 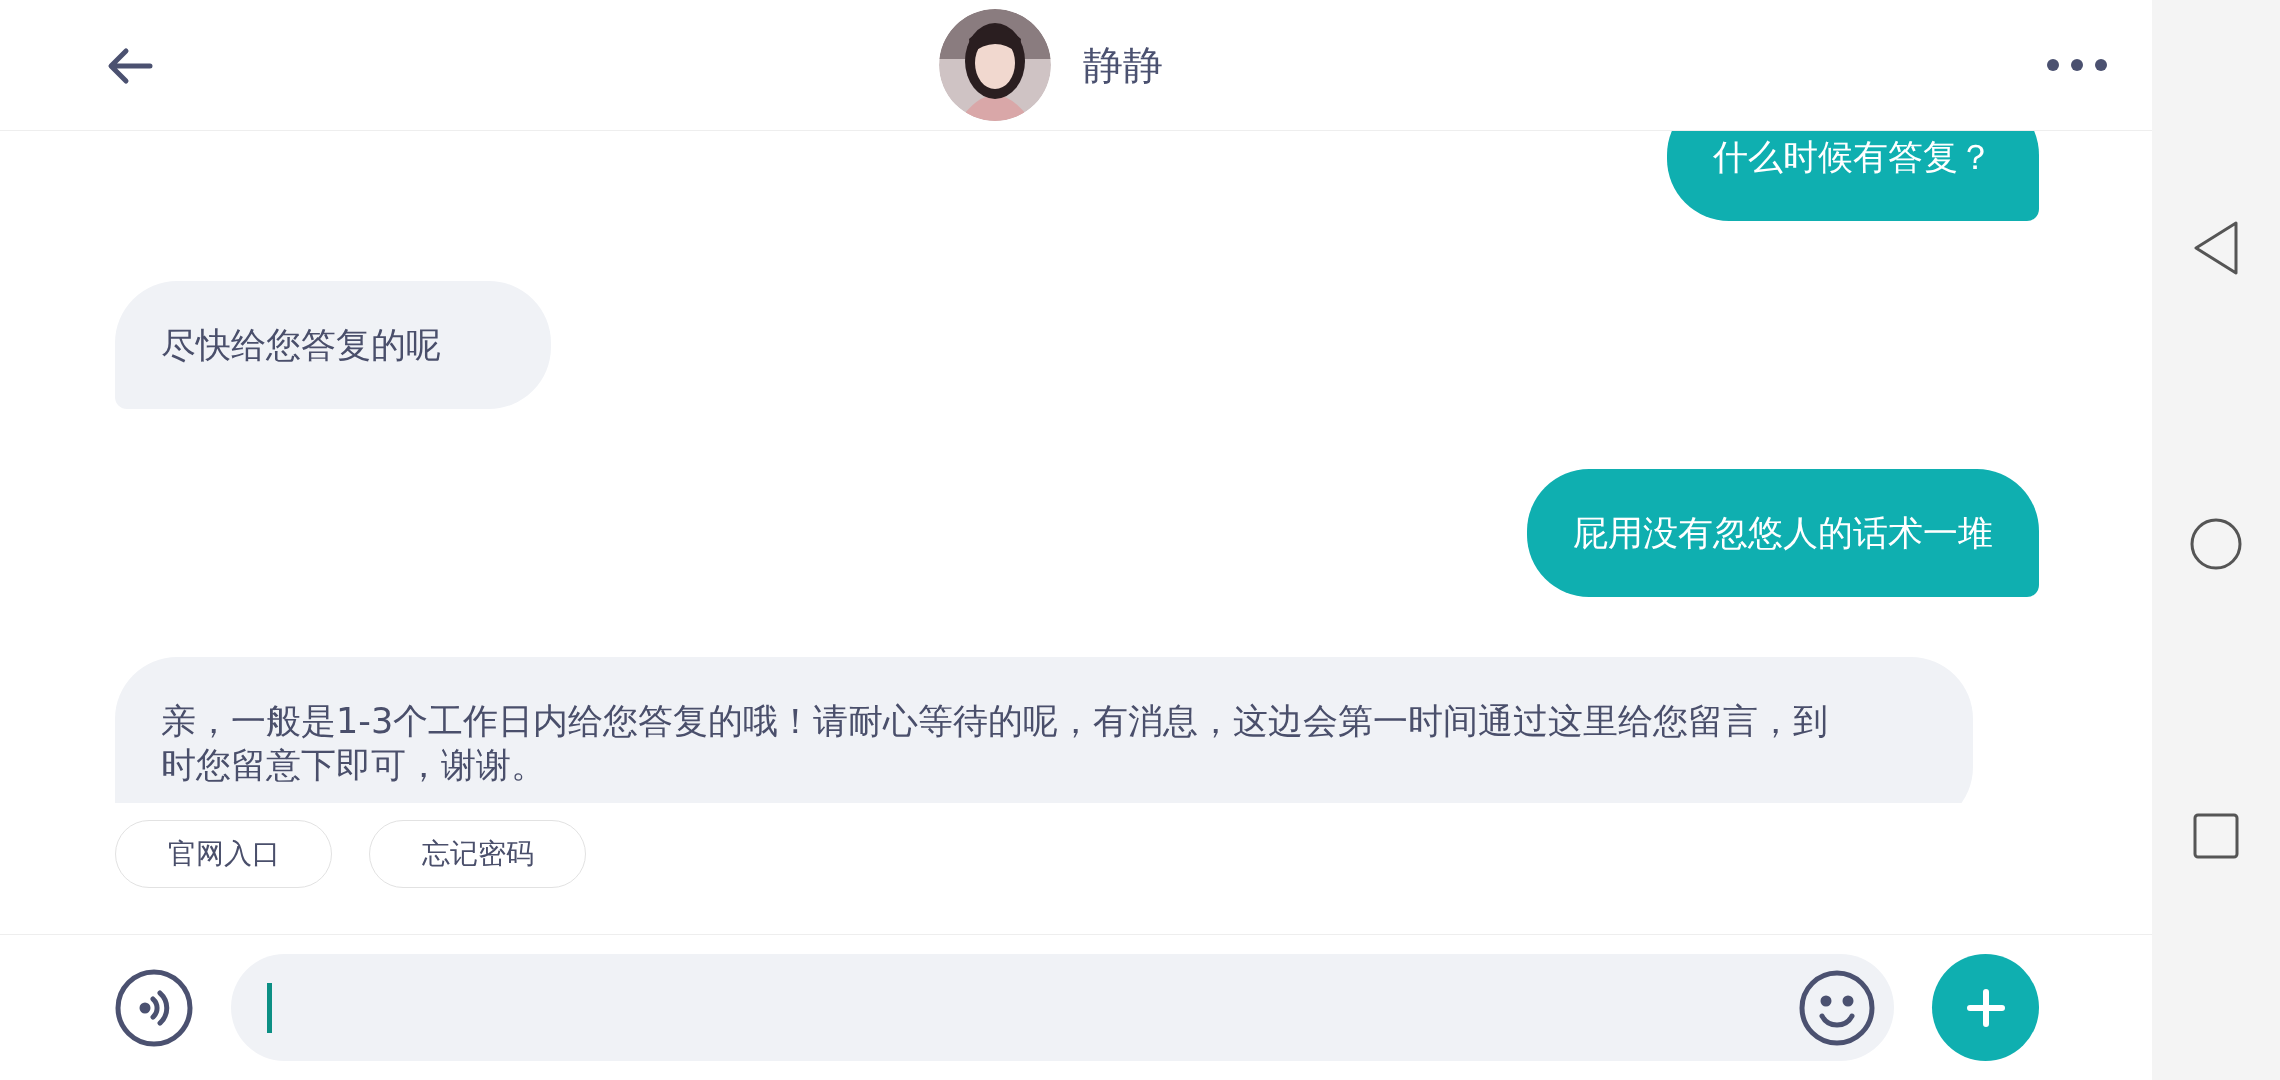 I want to click on contact-name: 静静, so click(x=1123, y=65).